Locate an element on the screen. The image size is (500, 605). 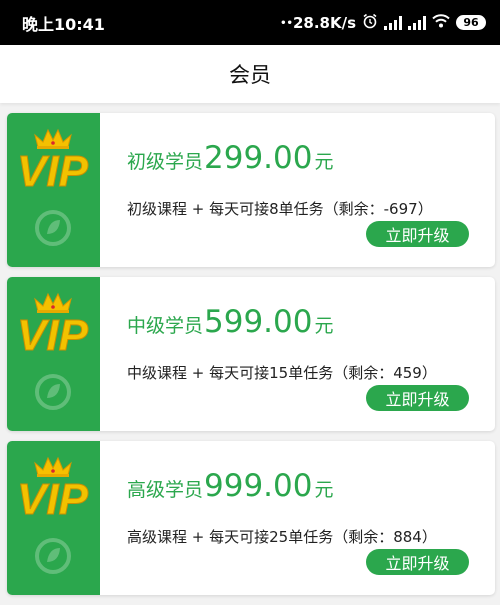
signal-icon is located at coordinates (393, 22).